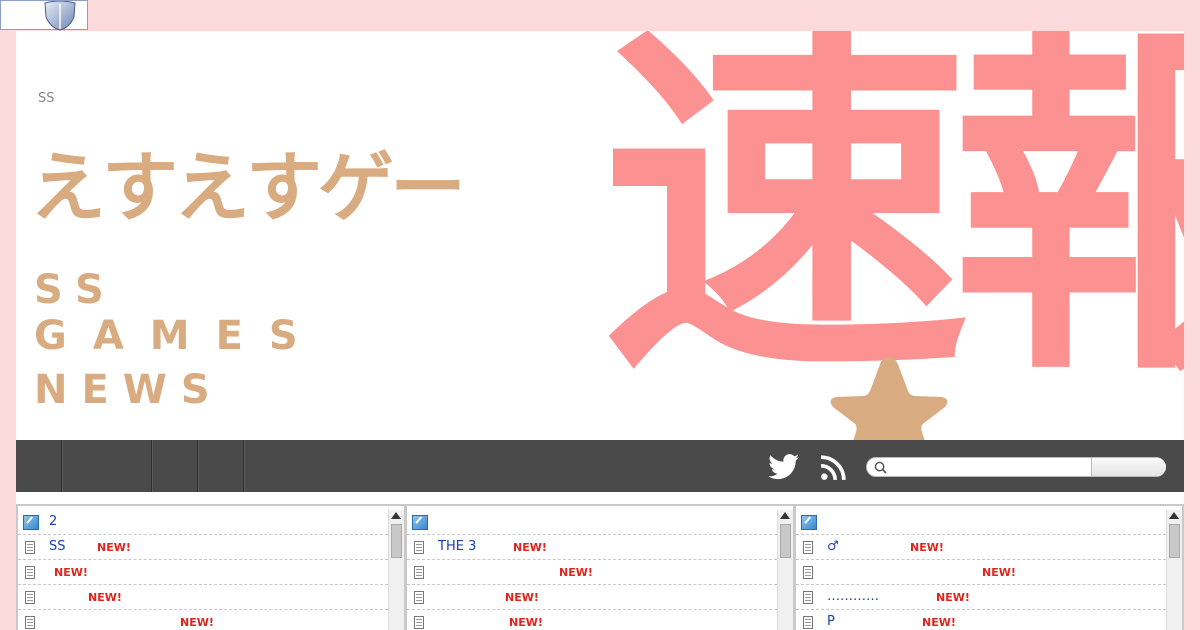 This screenshot has width=1200, height=630. What do you see at coordinates (1128, 467) in the screenshot?
I see `search-button` at bounding box center [1128, 467].